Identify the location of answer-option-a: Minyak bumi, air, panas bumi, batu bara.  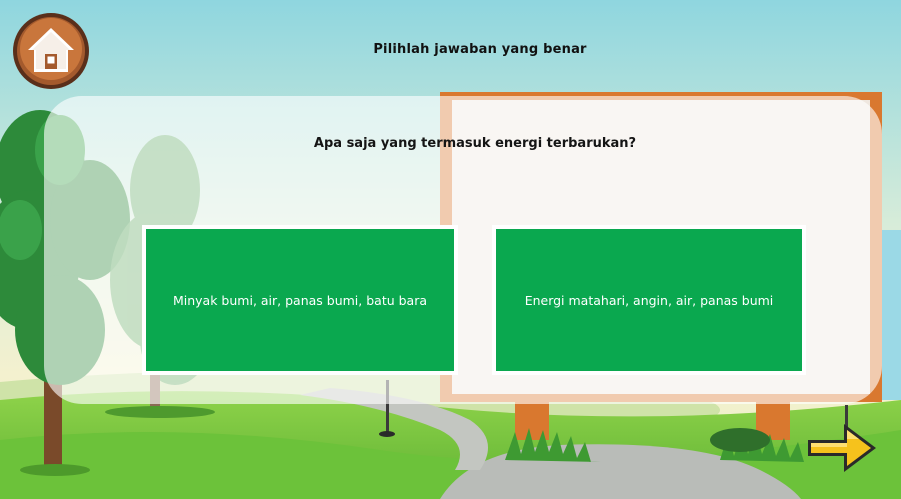
(300, 300).